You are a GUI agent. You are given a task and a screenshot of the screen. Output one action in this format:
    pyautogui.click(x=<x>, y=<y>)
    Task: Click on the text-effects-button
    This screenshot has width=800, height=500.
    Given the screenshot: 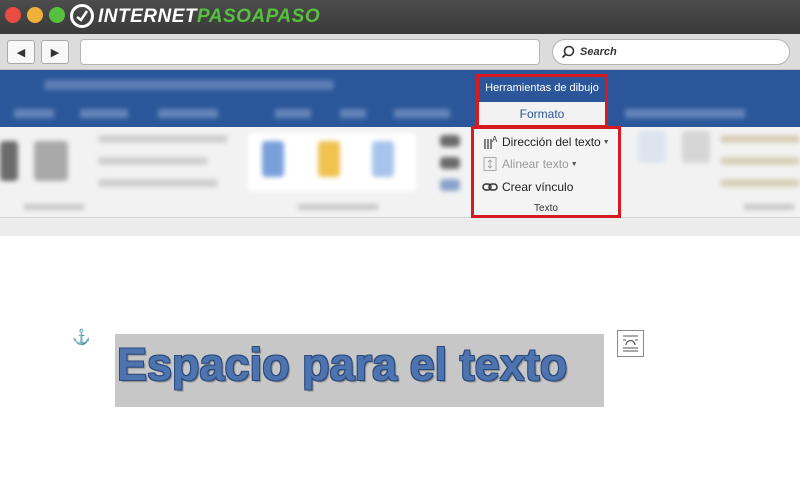 What is the action you would take?
    pyautogui.click(x=450, y=185)
    